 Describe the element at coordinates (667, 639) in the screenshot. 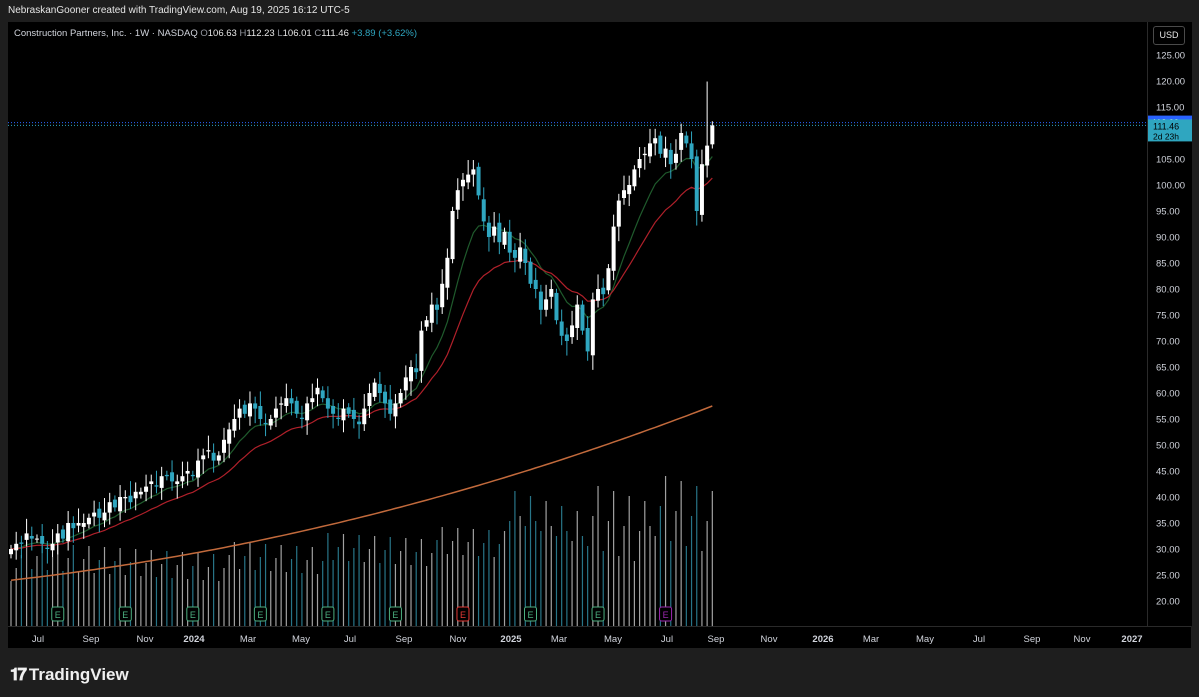

I see `time-tick-label: Jul` at that location.